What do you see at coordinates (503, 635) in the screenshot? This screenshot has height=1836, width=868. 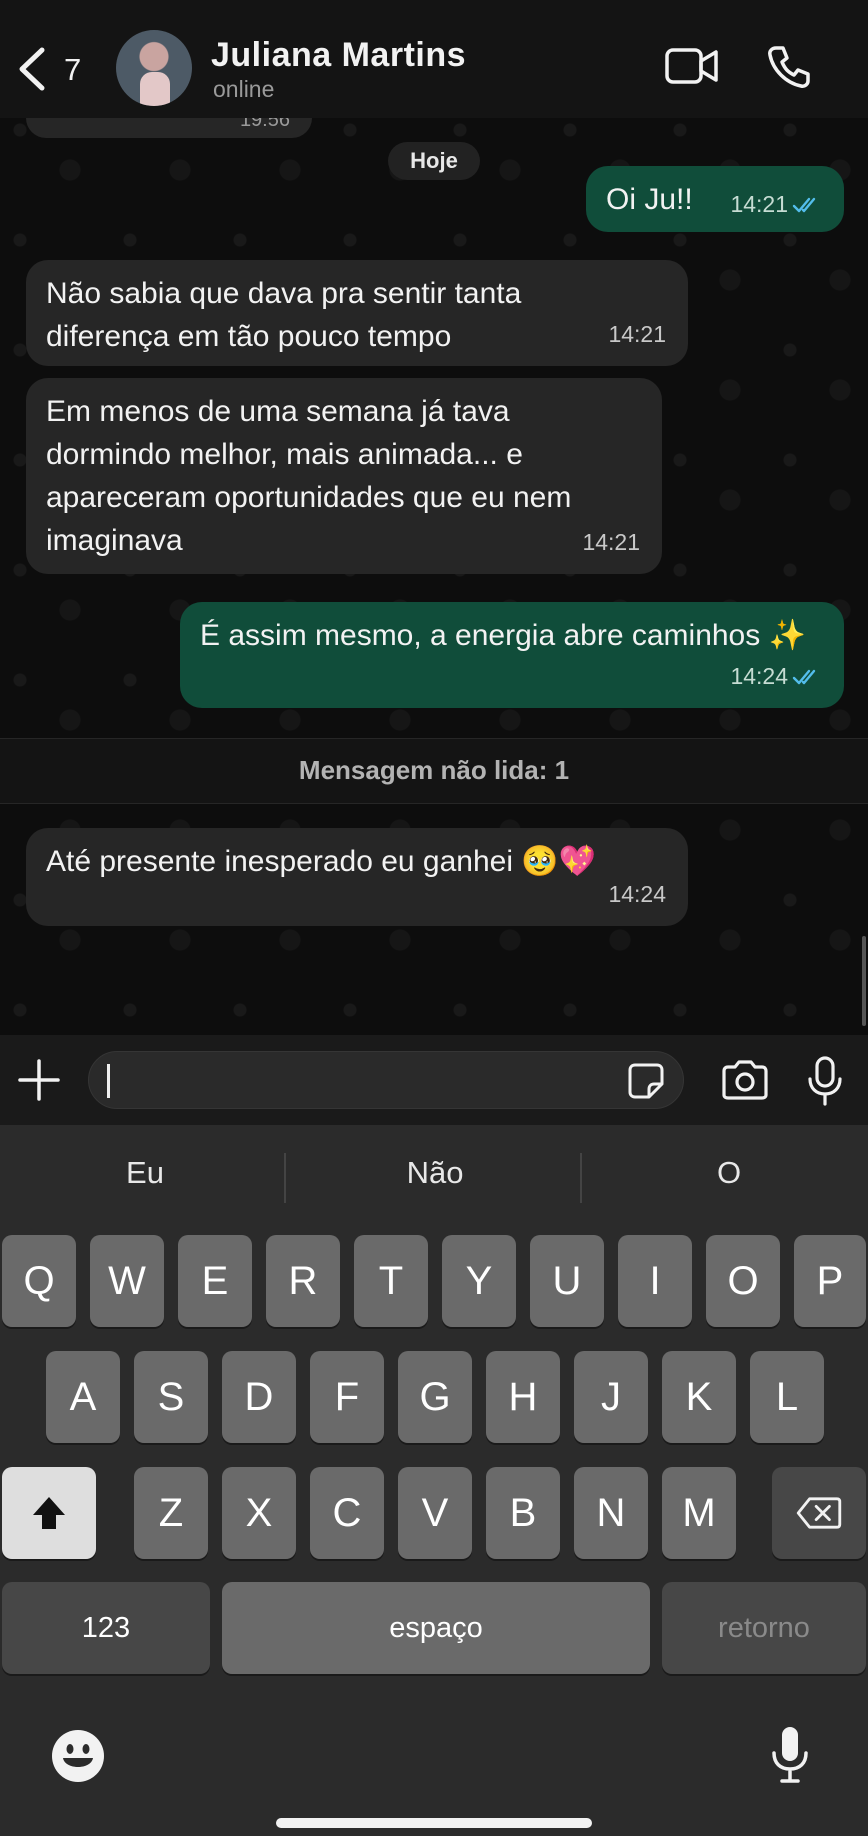 I see `message-text: É assim mesmo, a energia abre caminhos ✨` at bounding box center [503, 635].